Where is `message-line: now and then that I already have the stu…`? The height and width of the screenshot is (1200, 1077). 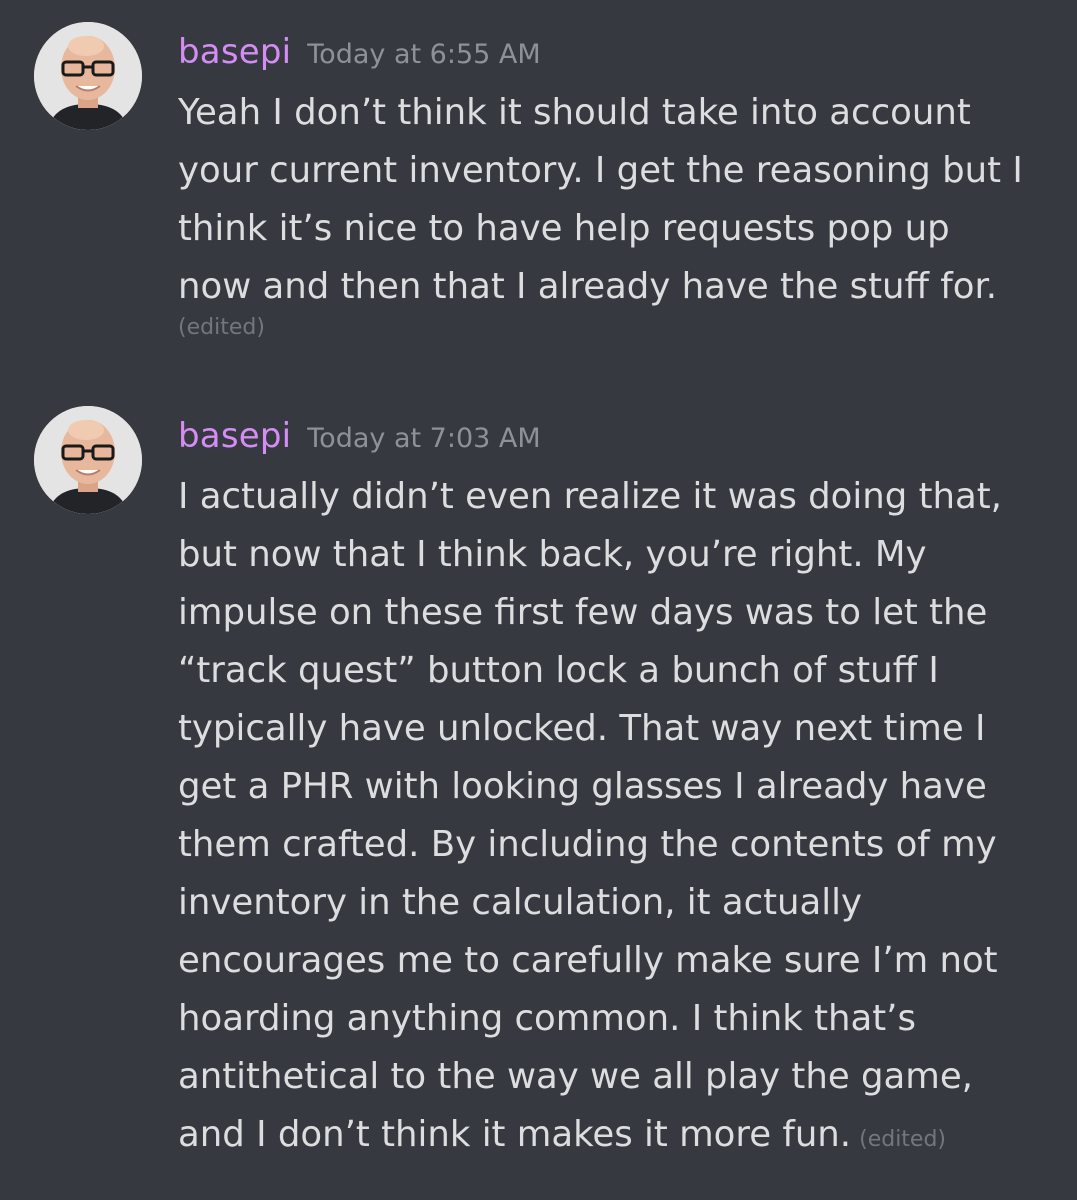 message-line: now and then that I already have the stu… is located at coordinates (588, 286).